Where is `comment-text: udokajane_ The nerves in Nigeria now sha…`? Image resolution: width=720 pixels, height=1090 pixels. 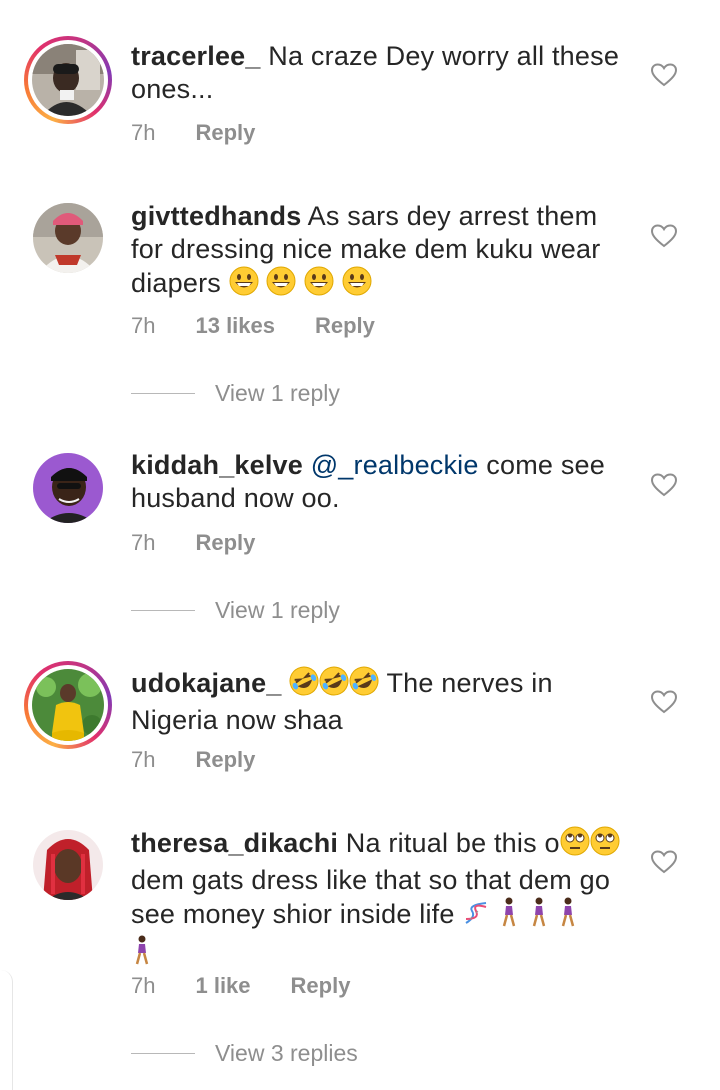
comment-text: udokajane_ The nerves in Nigeria now sha… is located at coordinates (381, 701).